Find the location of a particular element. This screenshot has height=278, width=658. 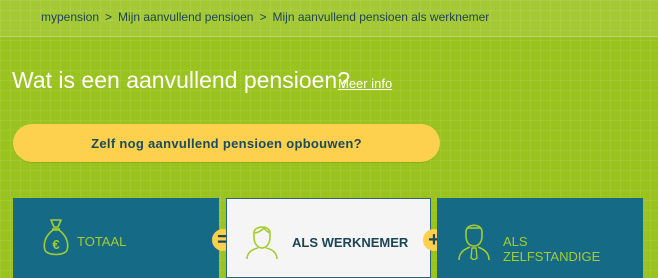

tile-als-werknemer-label: ALS WERKNEMER is located at coordinates (350, 242).